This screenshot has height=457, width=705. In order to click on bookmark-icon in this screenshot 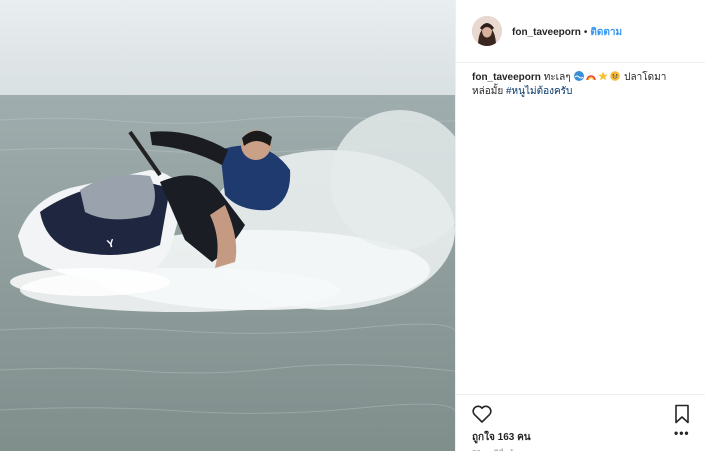, I will do `click(682, 414)`.